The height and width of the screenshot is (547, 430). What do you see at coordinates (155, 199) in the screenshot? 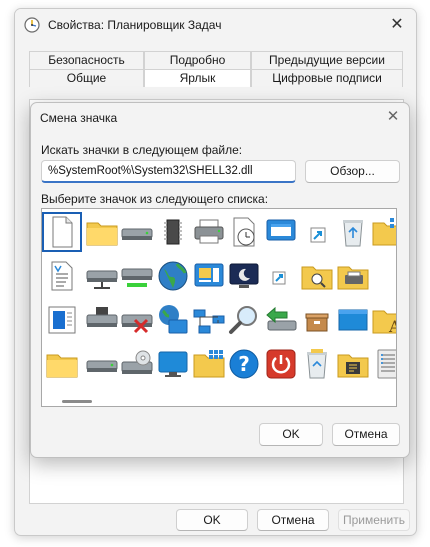
I see `icon-list-label: Выберите значок из следующего списка:` at bounding box center [155, 199].